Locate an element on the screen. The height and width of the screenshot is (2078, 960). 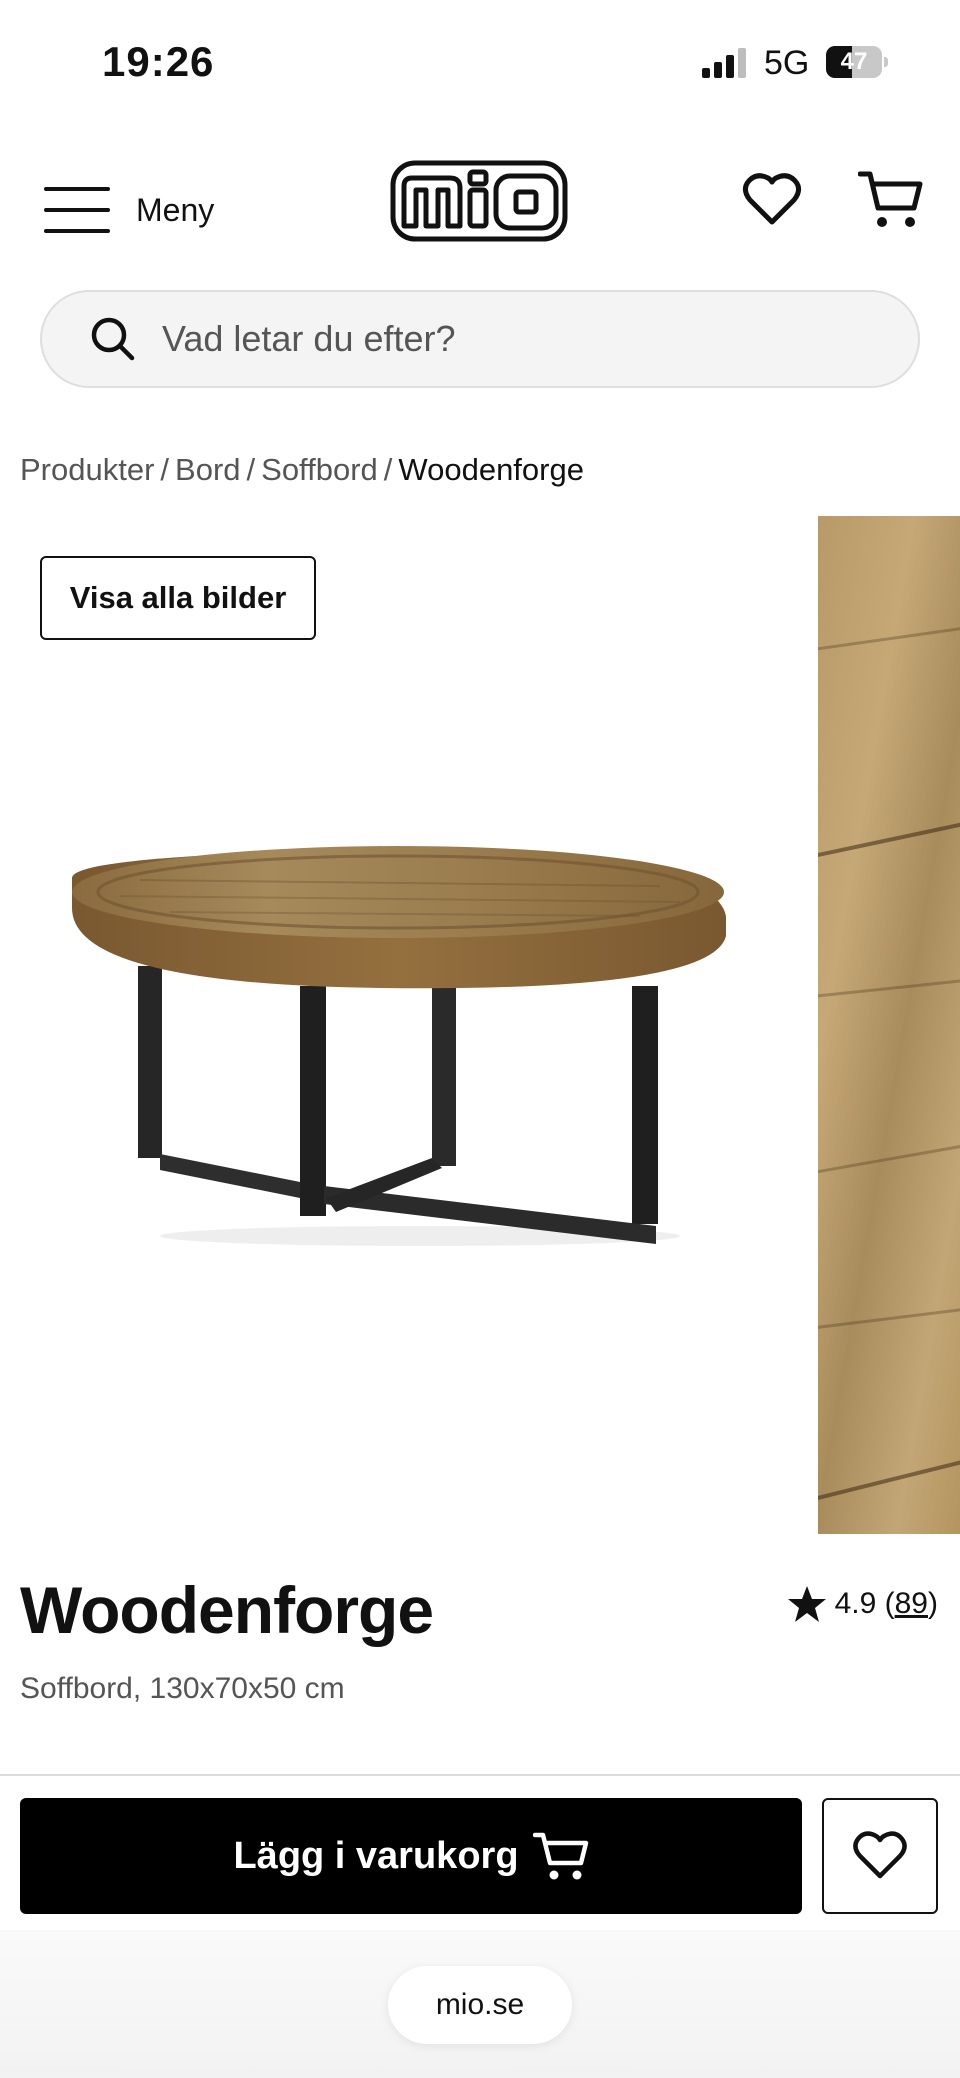
add-to-favorites-button is located at coordinates (880, 1856).